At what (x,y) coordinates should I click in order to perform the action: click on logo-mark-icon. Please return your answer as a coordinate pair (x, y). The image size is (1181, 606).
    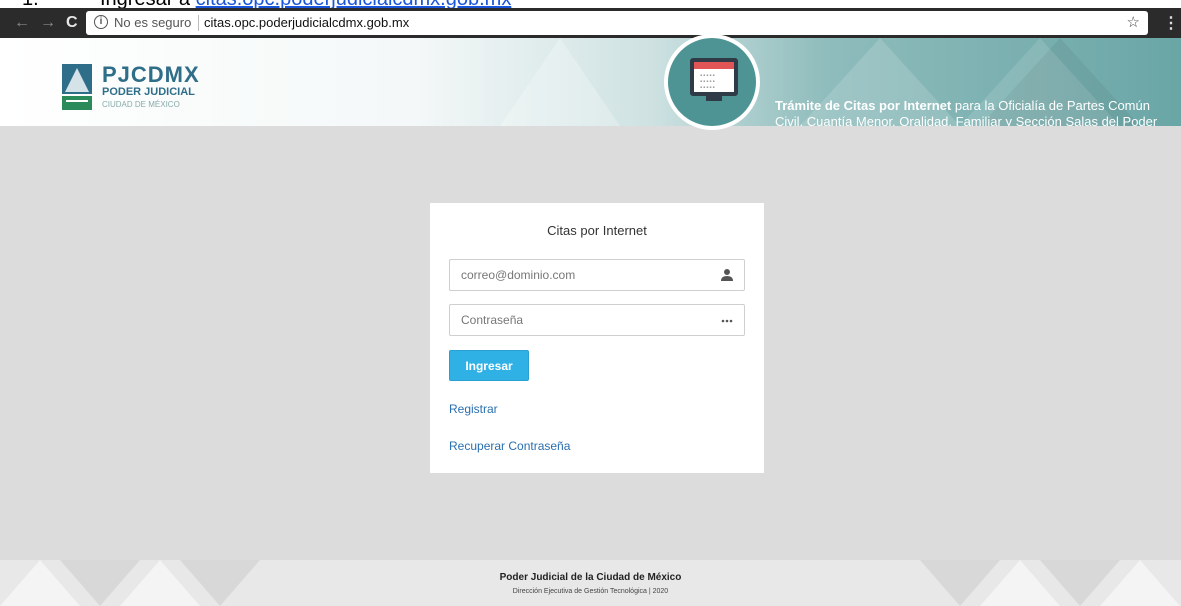
    Looking at the image, I should click on (77, 87).